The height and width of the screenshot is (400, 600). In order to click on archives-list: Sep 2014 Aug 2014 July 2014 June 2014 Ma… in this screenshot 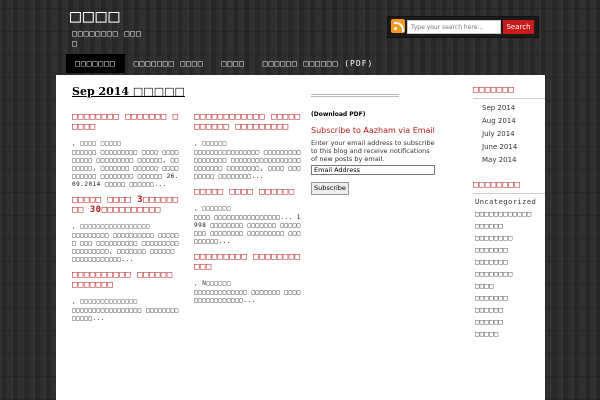, I will do `click(509, 134)`.